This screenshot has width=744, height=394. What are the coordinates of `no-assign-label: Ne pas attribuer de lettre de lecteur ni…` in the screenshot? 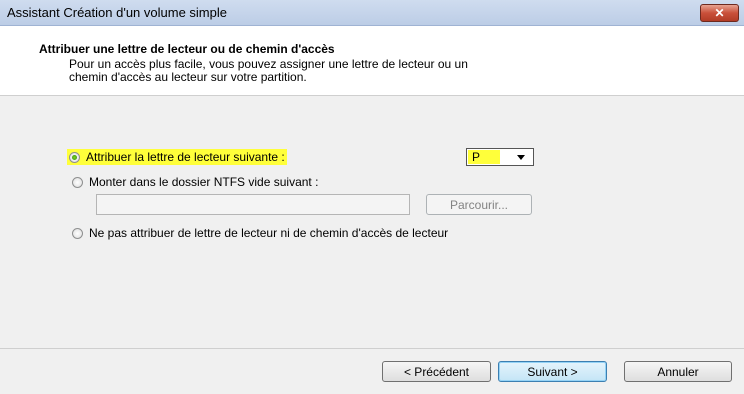 It's located at (269, 233).